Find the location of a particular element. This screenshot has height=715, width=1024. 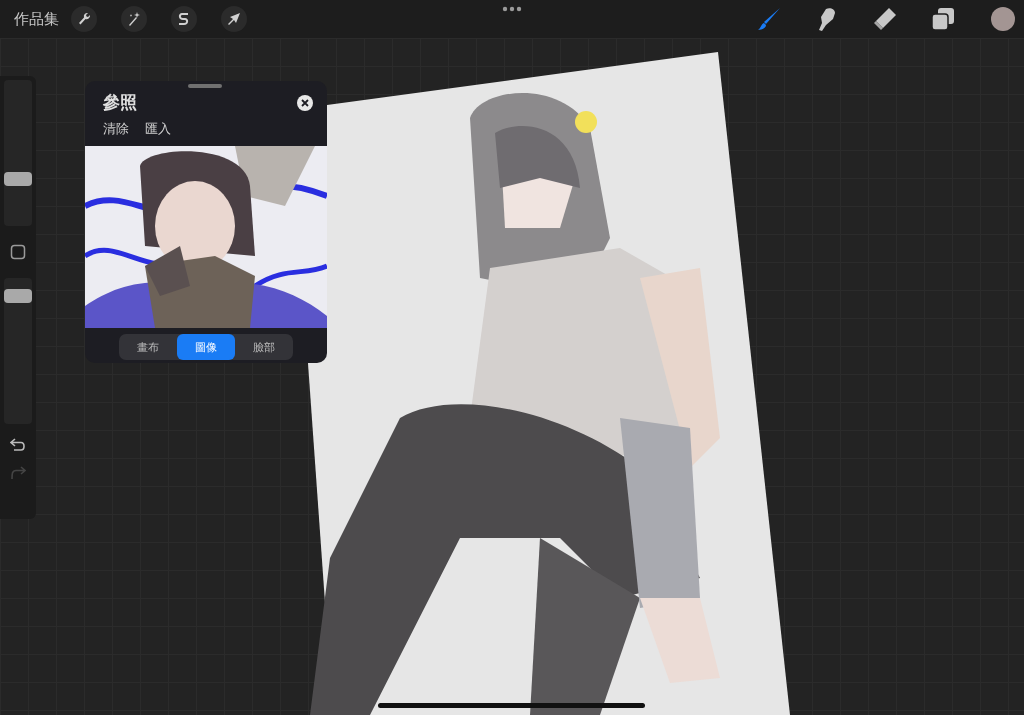

arrow-cursor-icon is located at coordinates (234, 19).